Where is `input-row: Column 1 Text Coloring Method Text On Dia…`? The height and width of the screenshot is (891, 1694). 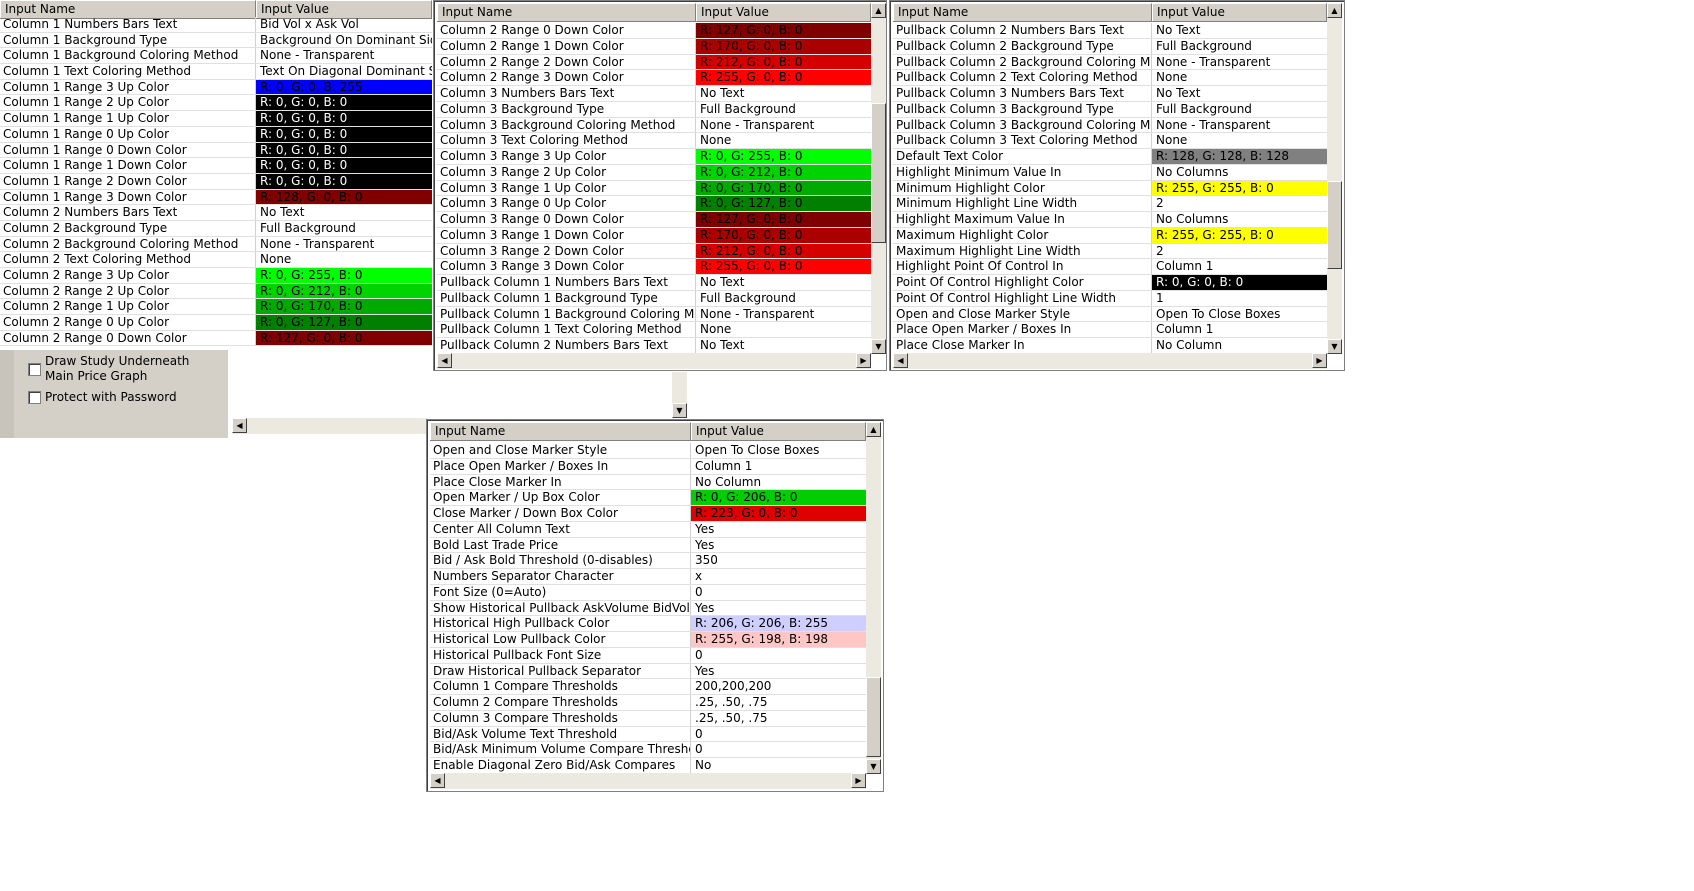 input-row: Column 1 Text Coloring Method Text On Dia… is located at coordinates (216, 72).